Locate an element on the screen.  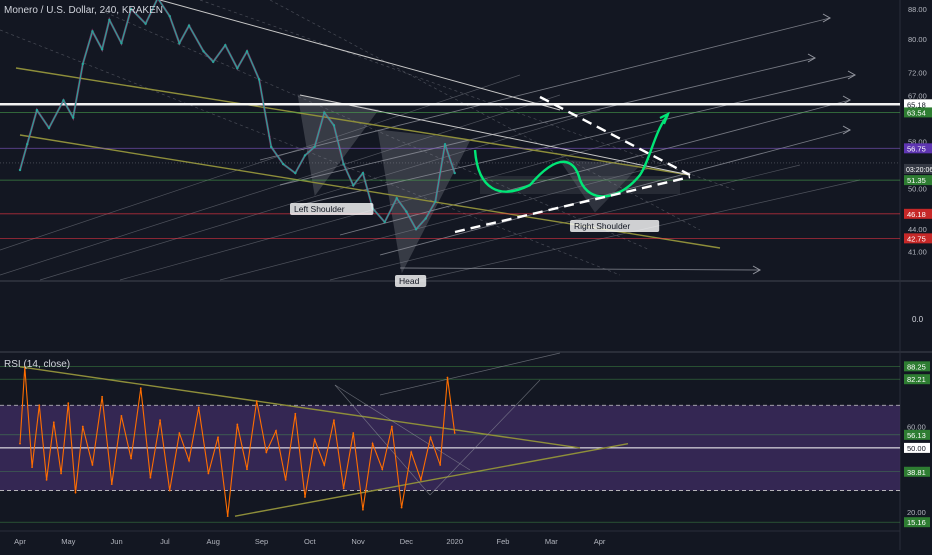
left-shoulder-label: Left Shoulder is located at coordinates (319, 209).